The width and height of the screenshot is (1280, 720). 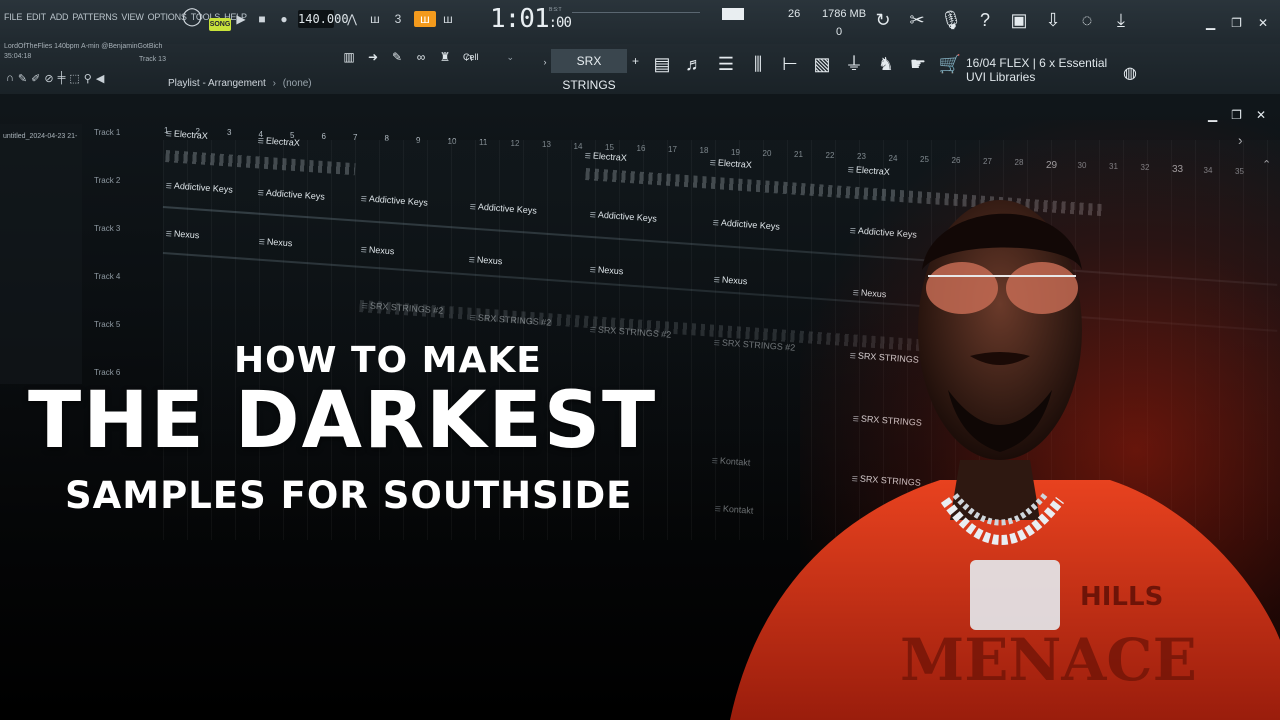 I want to click on globe-icon: ◍, so click(x=1130, y=73).